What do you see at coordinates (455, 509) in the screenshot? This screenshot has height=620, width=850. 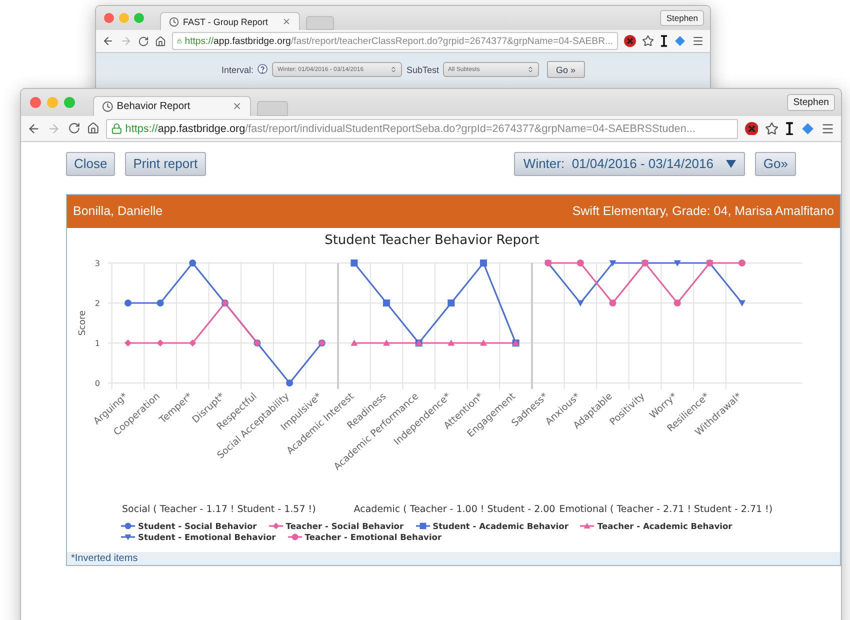 I see `score-summary: Academic ( Teacher - 1.00 ! Student - 2.00` at bounding box center [455, 509].